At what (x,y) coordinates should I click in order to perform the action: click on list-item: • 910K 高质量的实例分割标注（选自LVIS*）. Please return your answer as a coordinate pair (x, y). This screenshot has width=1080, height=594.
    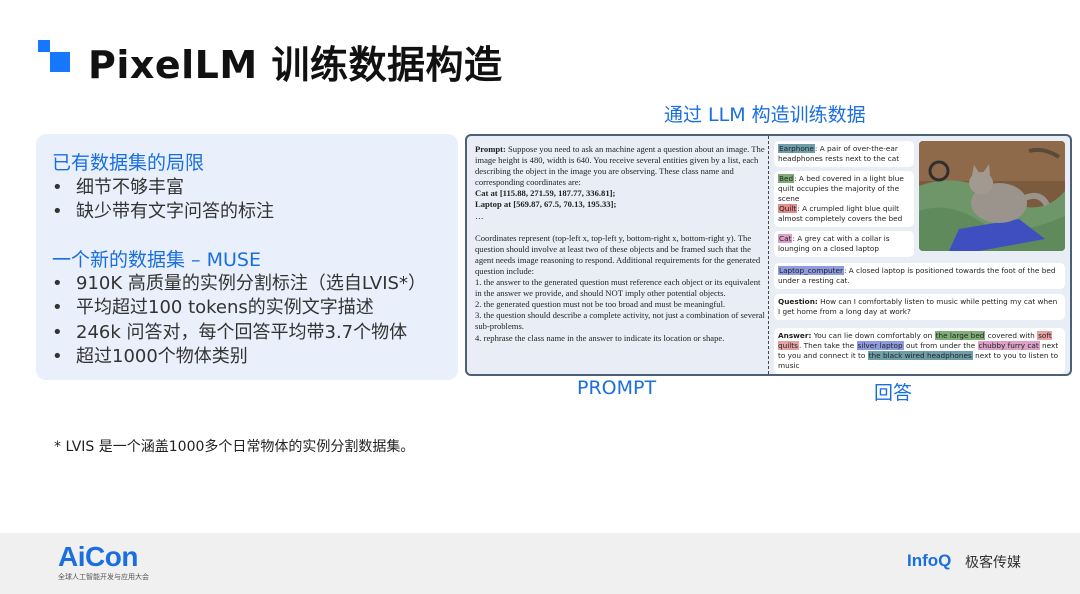
    Looking at the image, I should click on (239, 283).